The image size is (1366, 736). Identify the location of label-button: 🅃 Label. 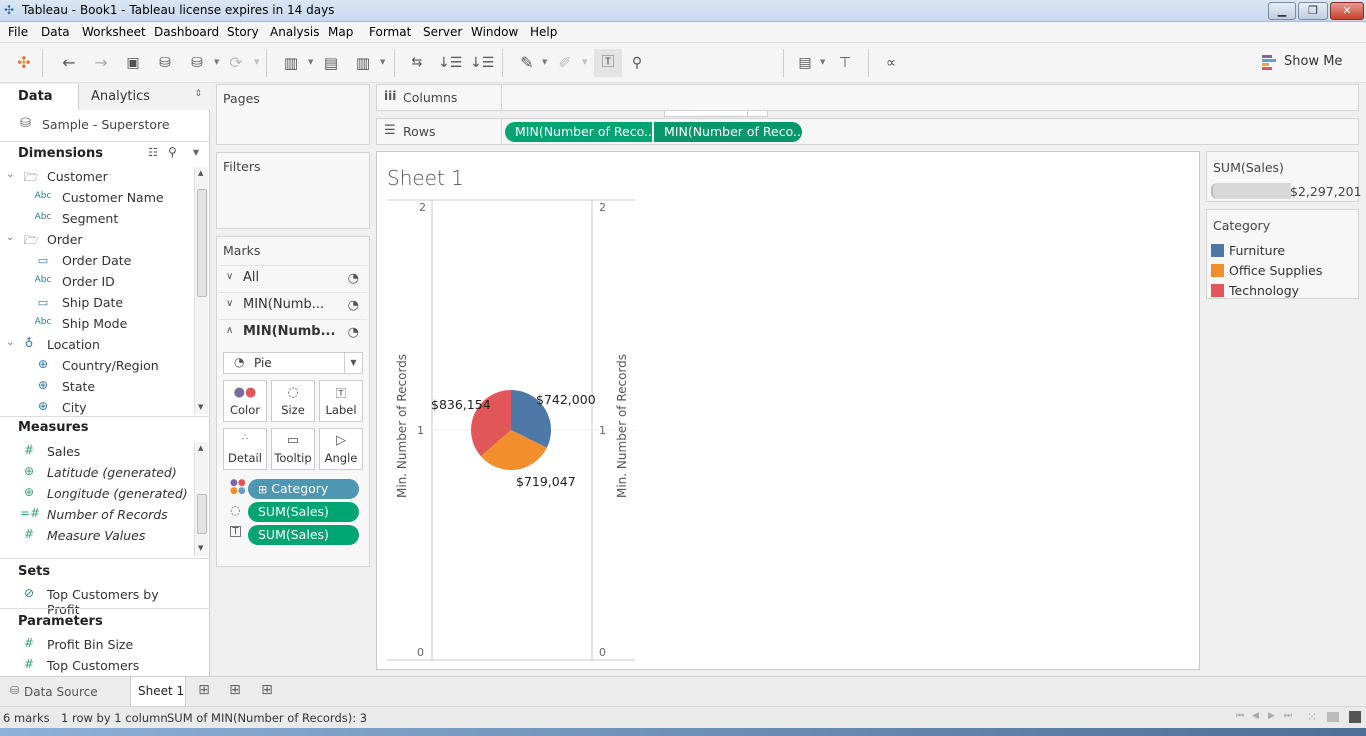
(341, 401).